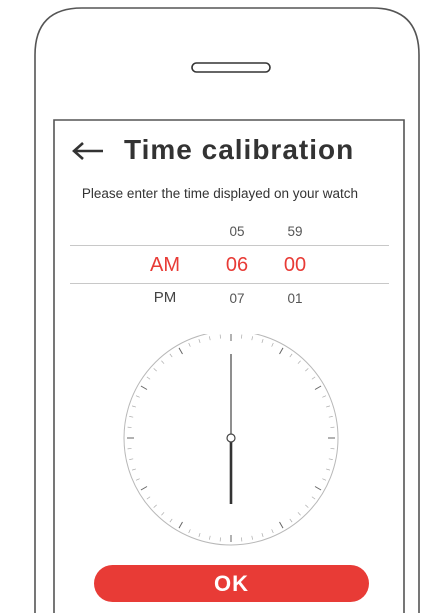  Describe the element at coordinates (88, 151) in the screenshot. I see `arrow-left-icon` at that location.